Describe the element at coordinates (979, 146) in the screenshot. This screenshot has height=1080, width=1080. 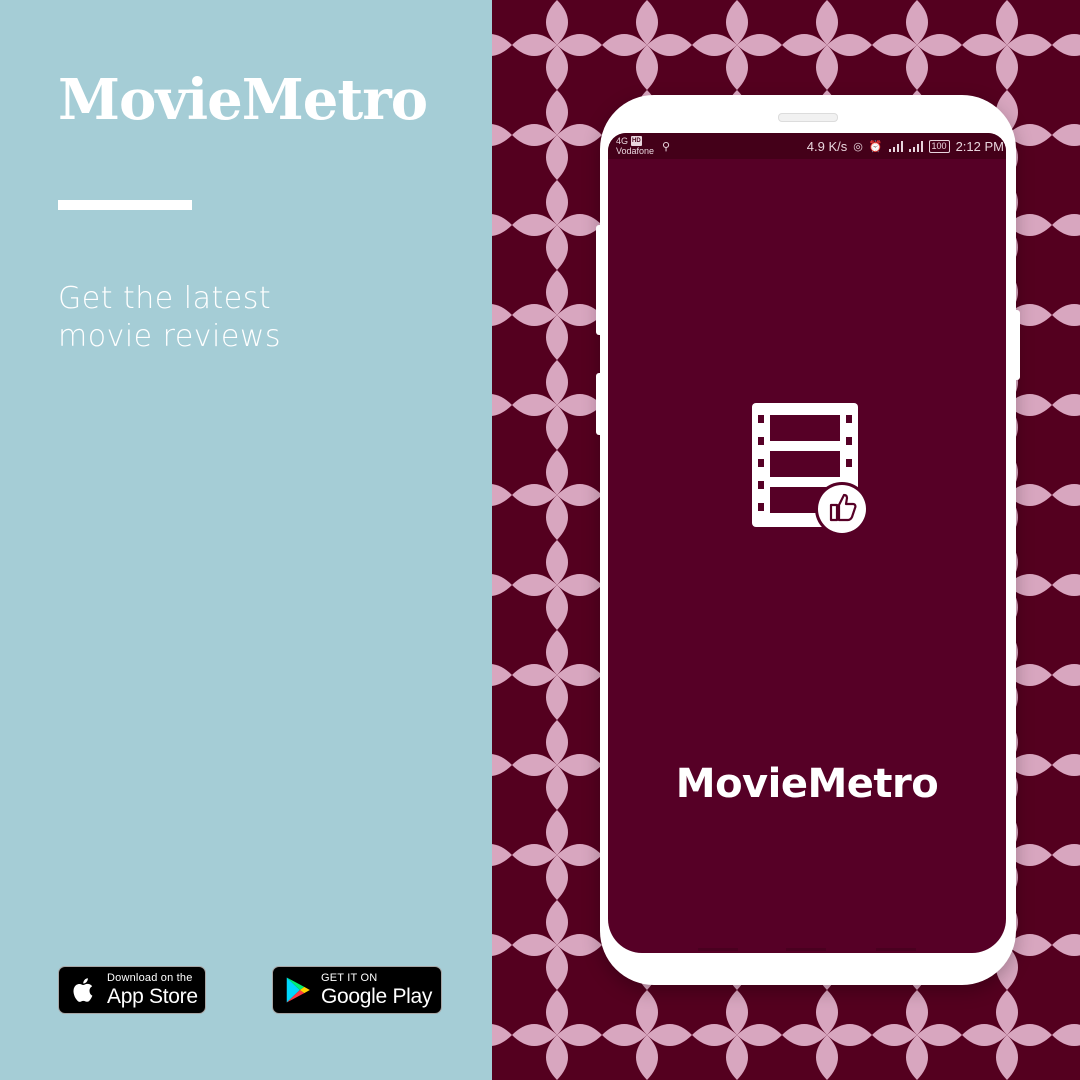
I see `clock: 2:12 PM` at that location.